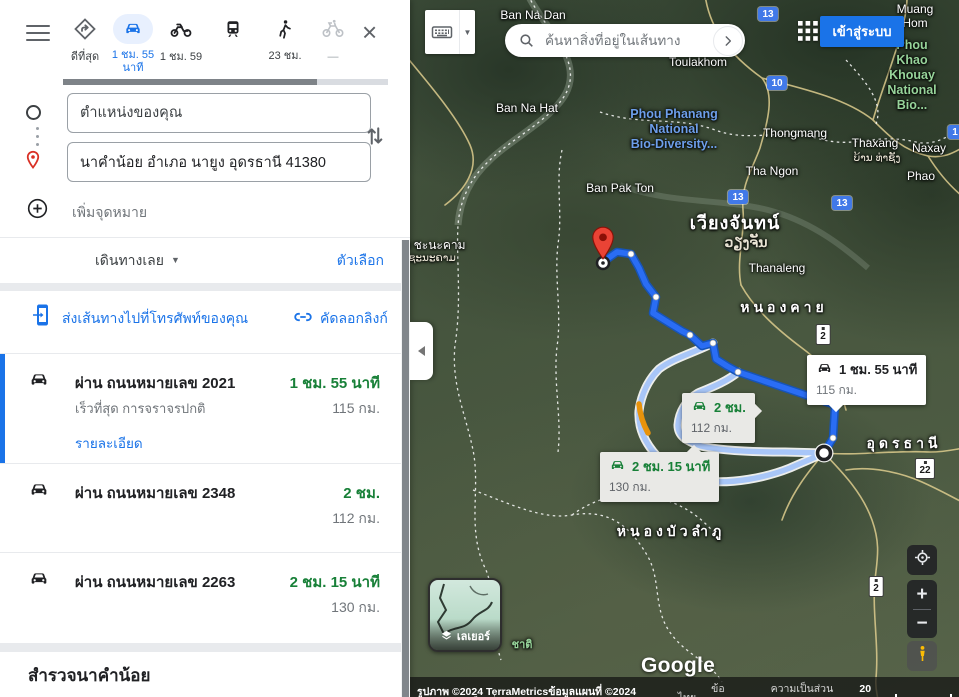 Image resolution: width=959 pixels, height=697 pixels. Describe the element at coordinates (89, 675) in the screenshot. I see `explore-section-title: สำรวจนาคำน้อย` at that location.